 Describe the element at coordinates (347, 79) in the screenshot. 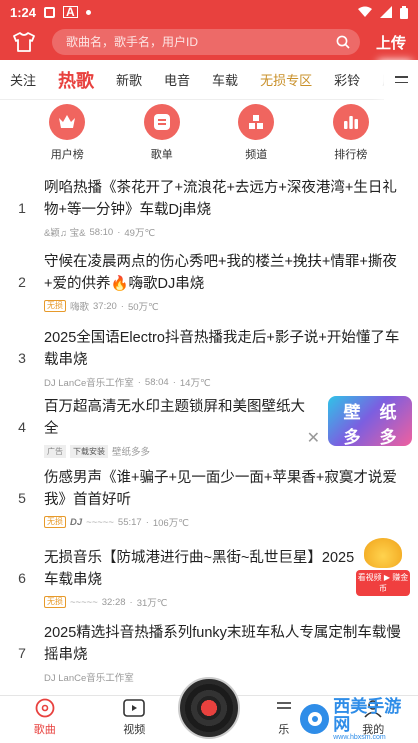

I see `tab-ringtone: 彩铃` at that location.